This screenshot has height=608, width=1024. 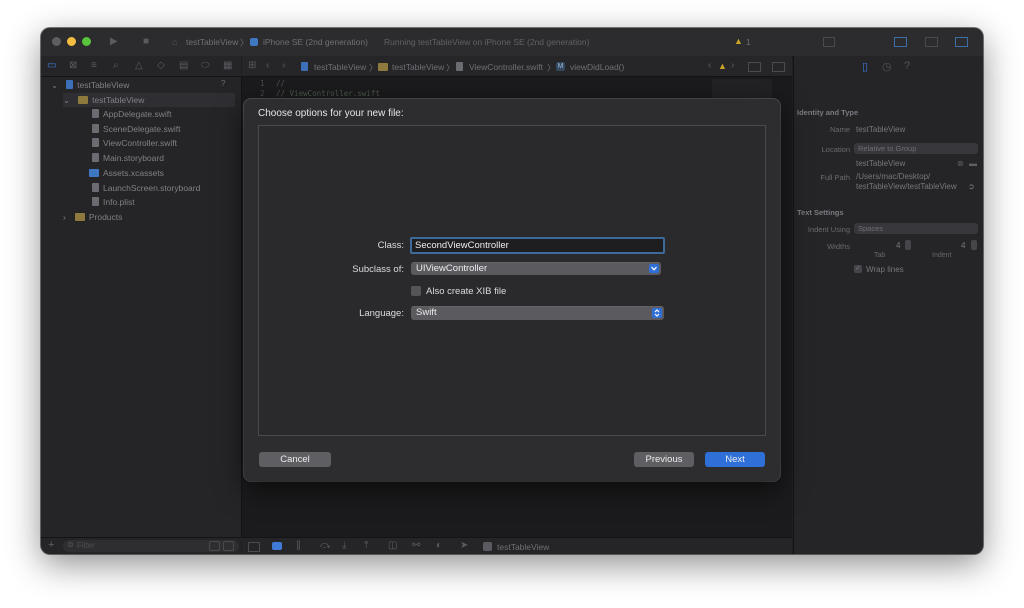 I want to click on breadcrumb-item: ViewController.swift, so click(x=506, y=67).